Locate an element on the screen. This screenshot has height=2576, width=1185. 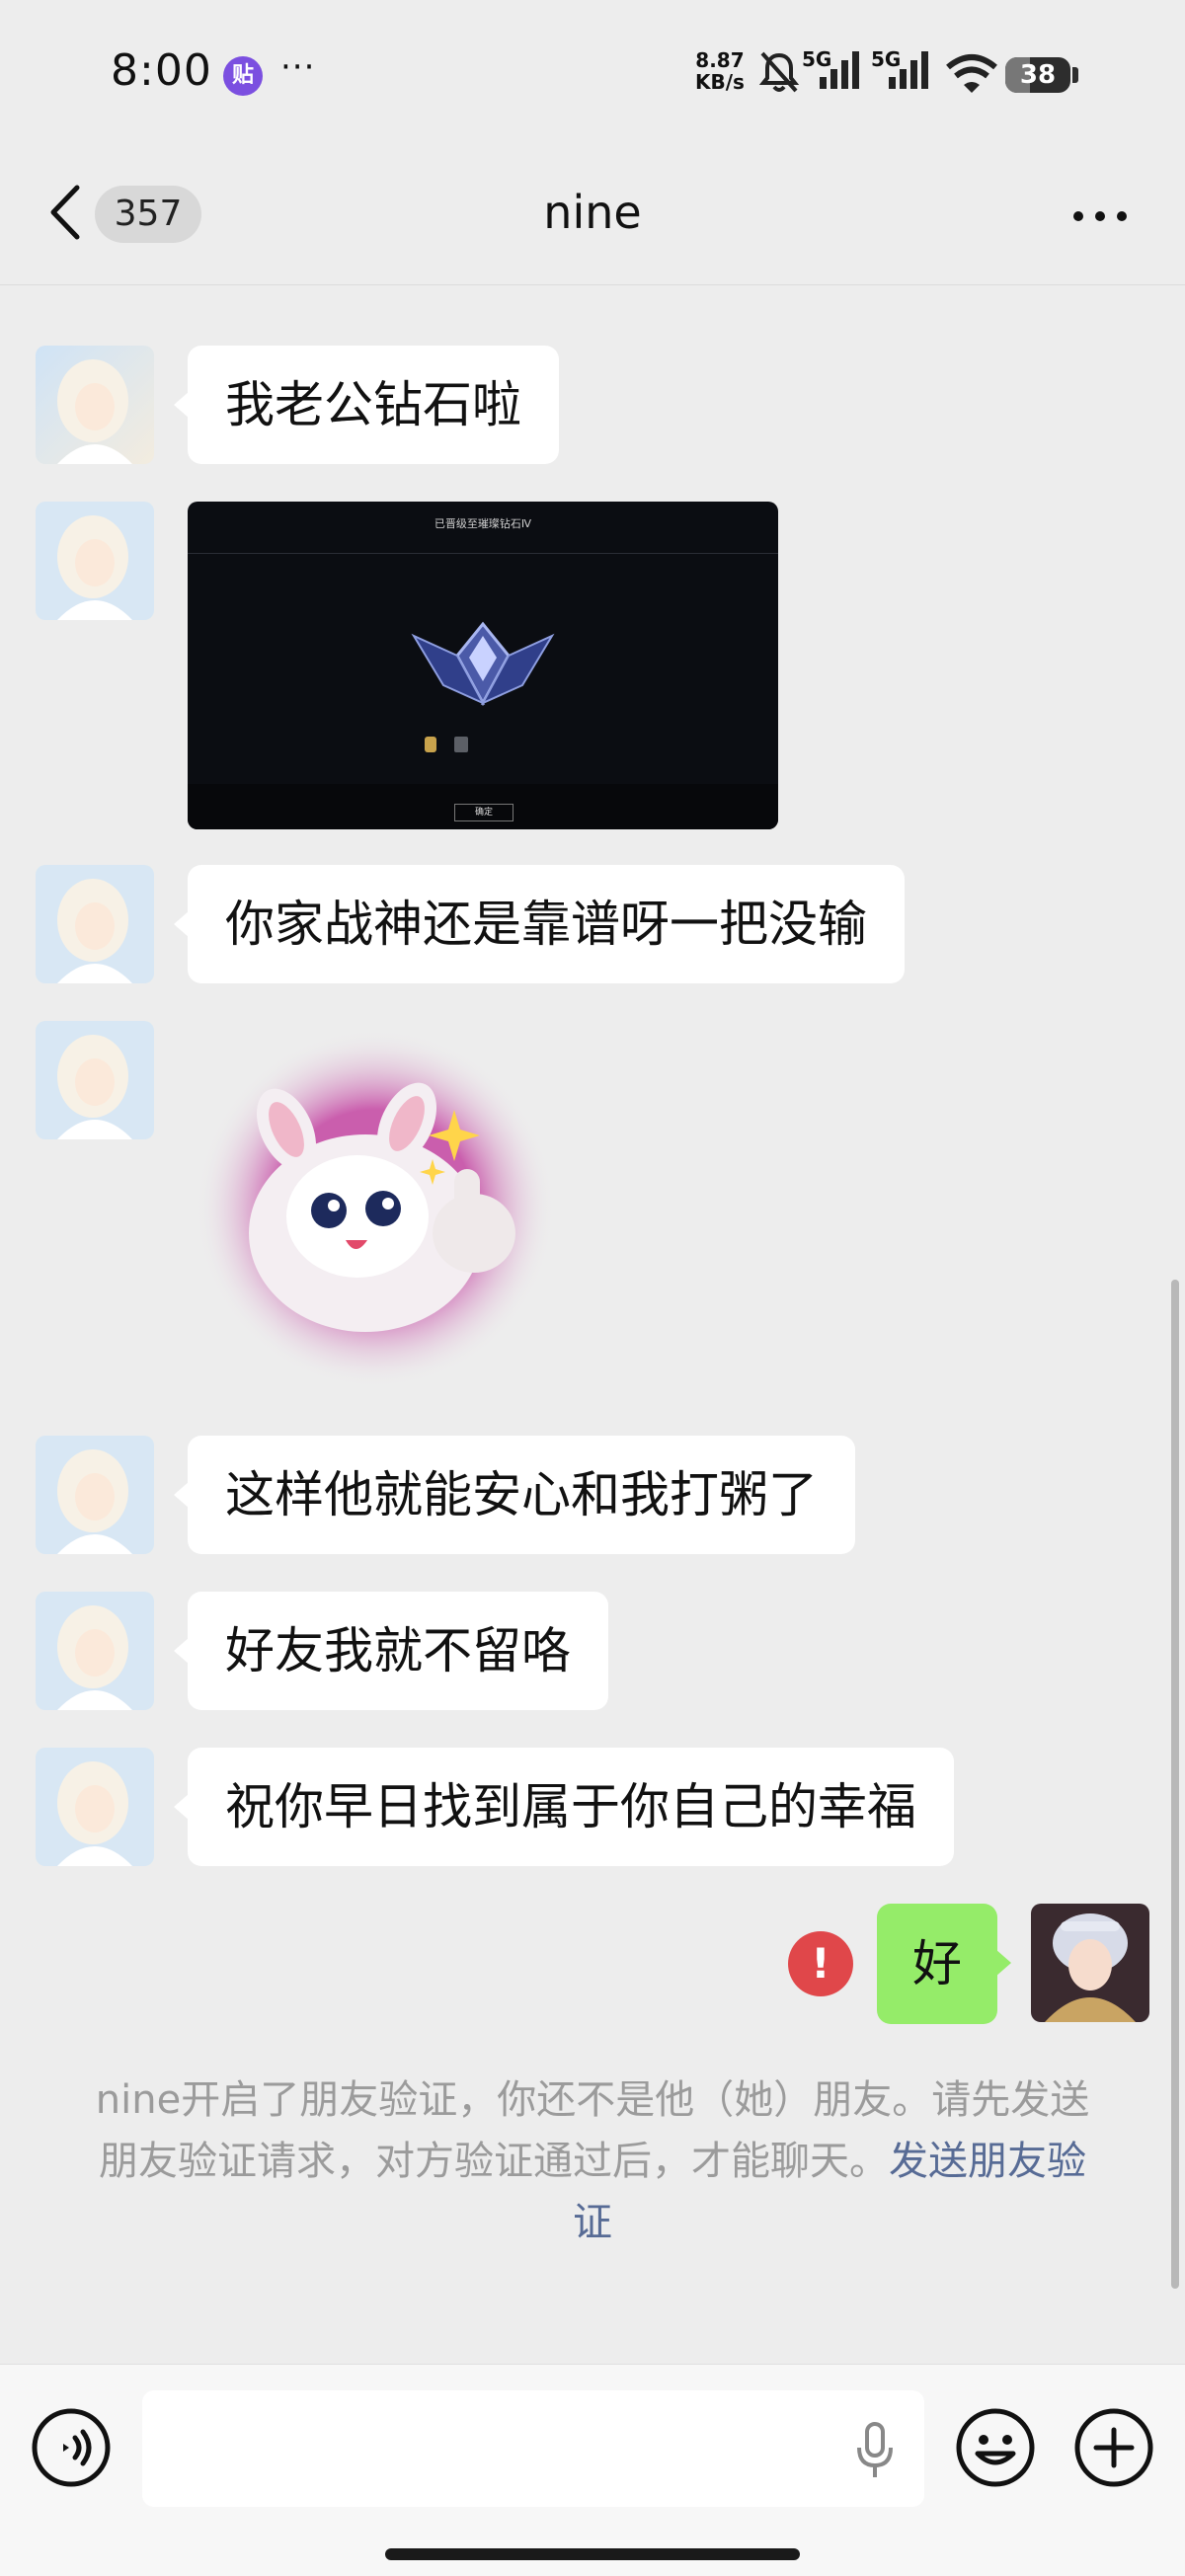
image-caption: 已晋级至璀璨钻石Ⅳ is located at coordinates (483, 523).